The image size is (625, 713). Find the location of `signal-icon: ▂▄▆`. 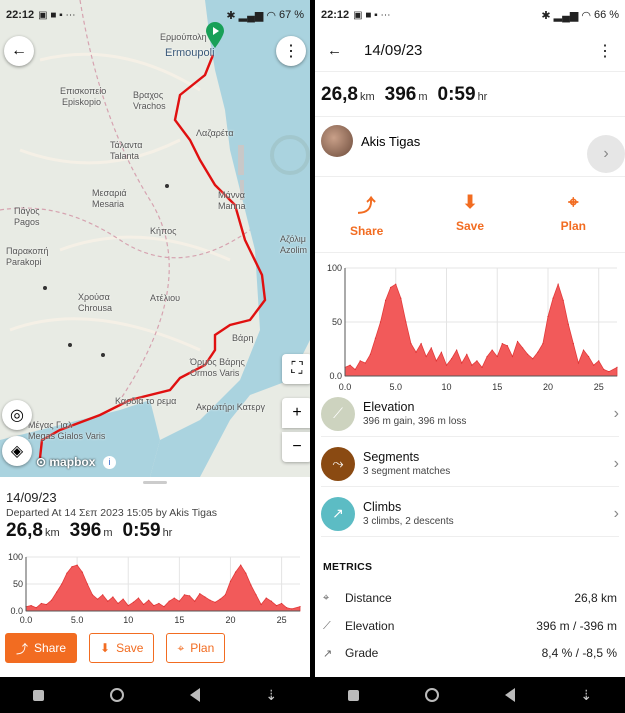

signal-icon: ▂▄▆ is located at coordinates (566, 15).